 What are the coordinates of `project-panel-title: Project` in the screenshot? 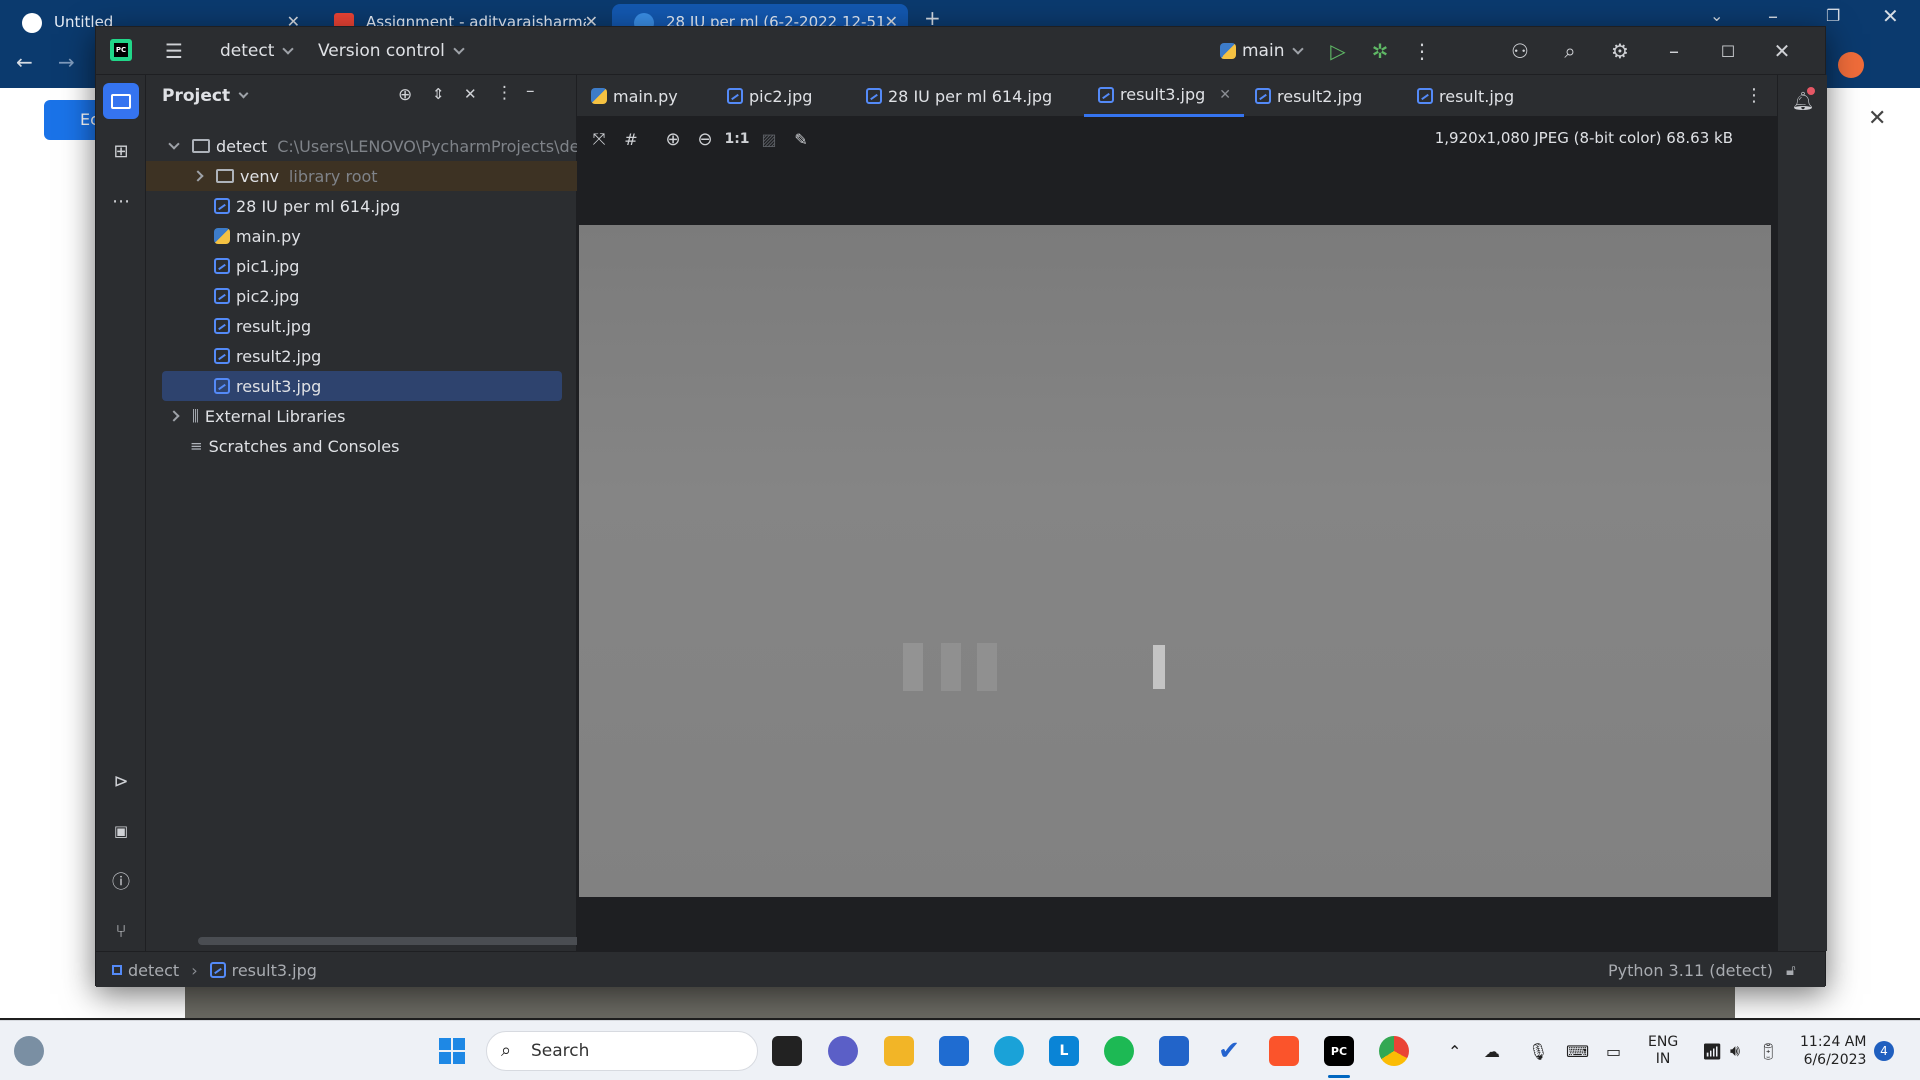 It's located at (196, 96).